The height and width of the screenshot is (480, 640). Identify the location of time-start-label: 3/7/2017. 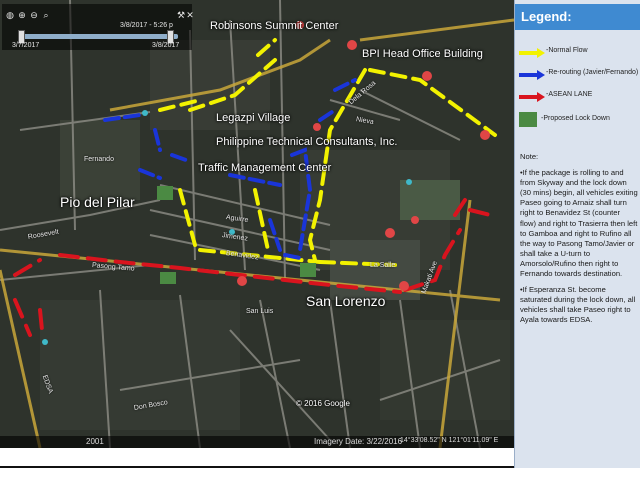
(26, 45).